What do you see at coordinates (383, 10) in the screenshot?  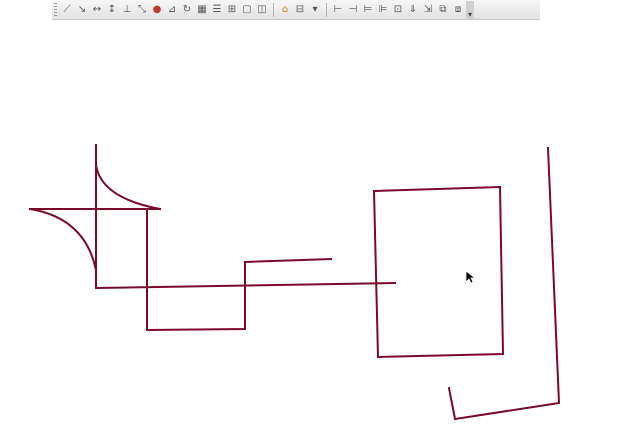 I see `distribute-icon: ⊫` at bounding box center [383, 10].